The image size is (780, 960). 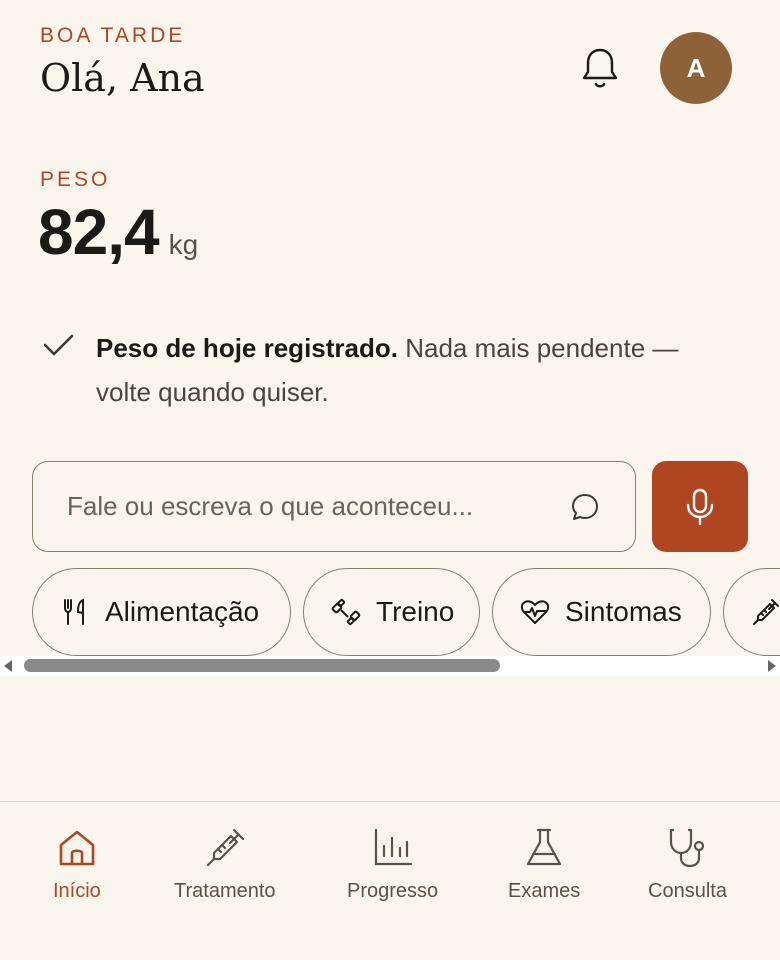 What do you see at coordinates (393, 847) in the screenshot?
I see `bar-chart-icon` at bounding box center [393, 847].